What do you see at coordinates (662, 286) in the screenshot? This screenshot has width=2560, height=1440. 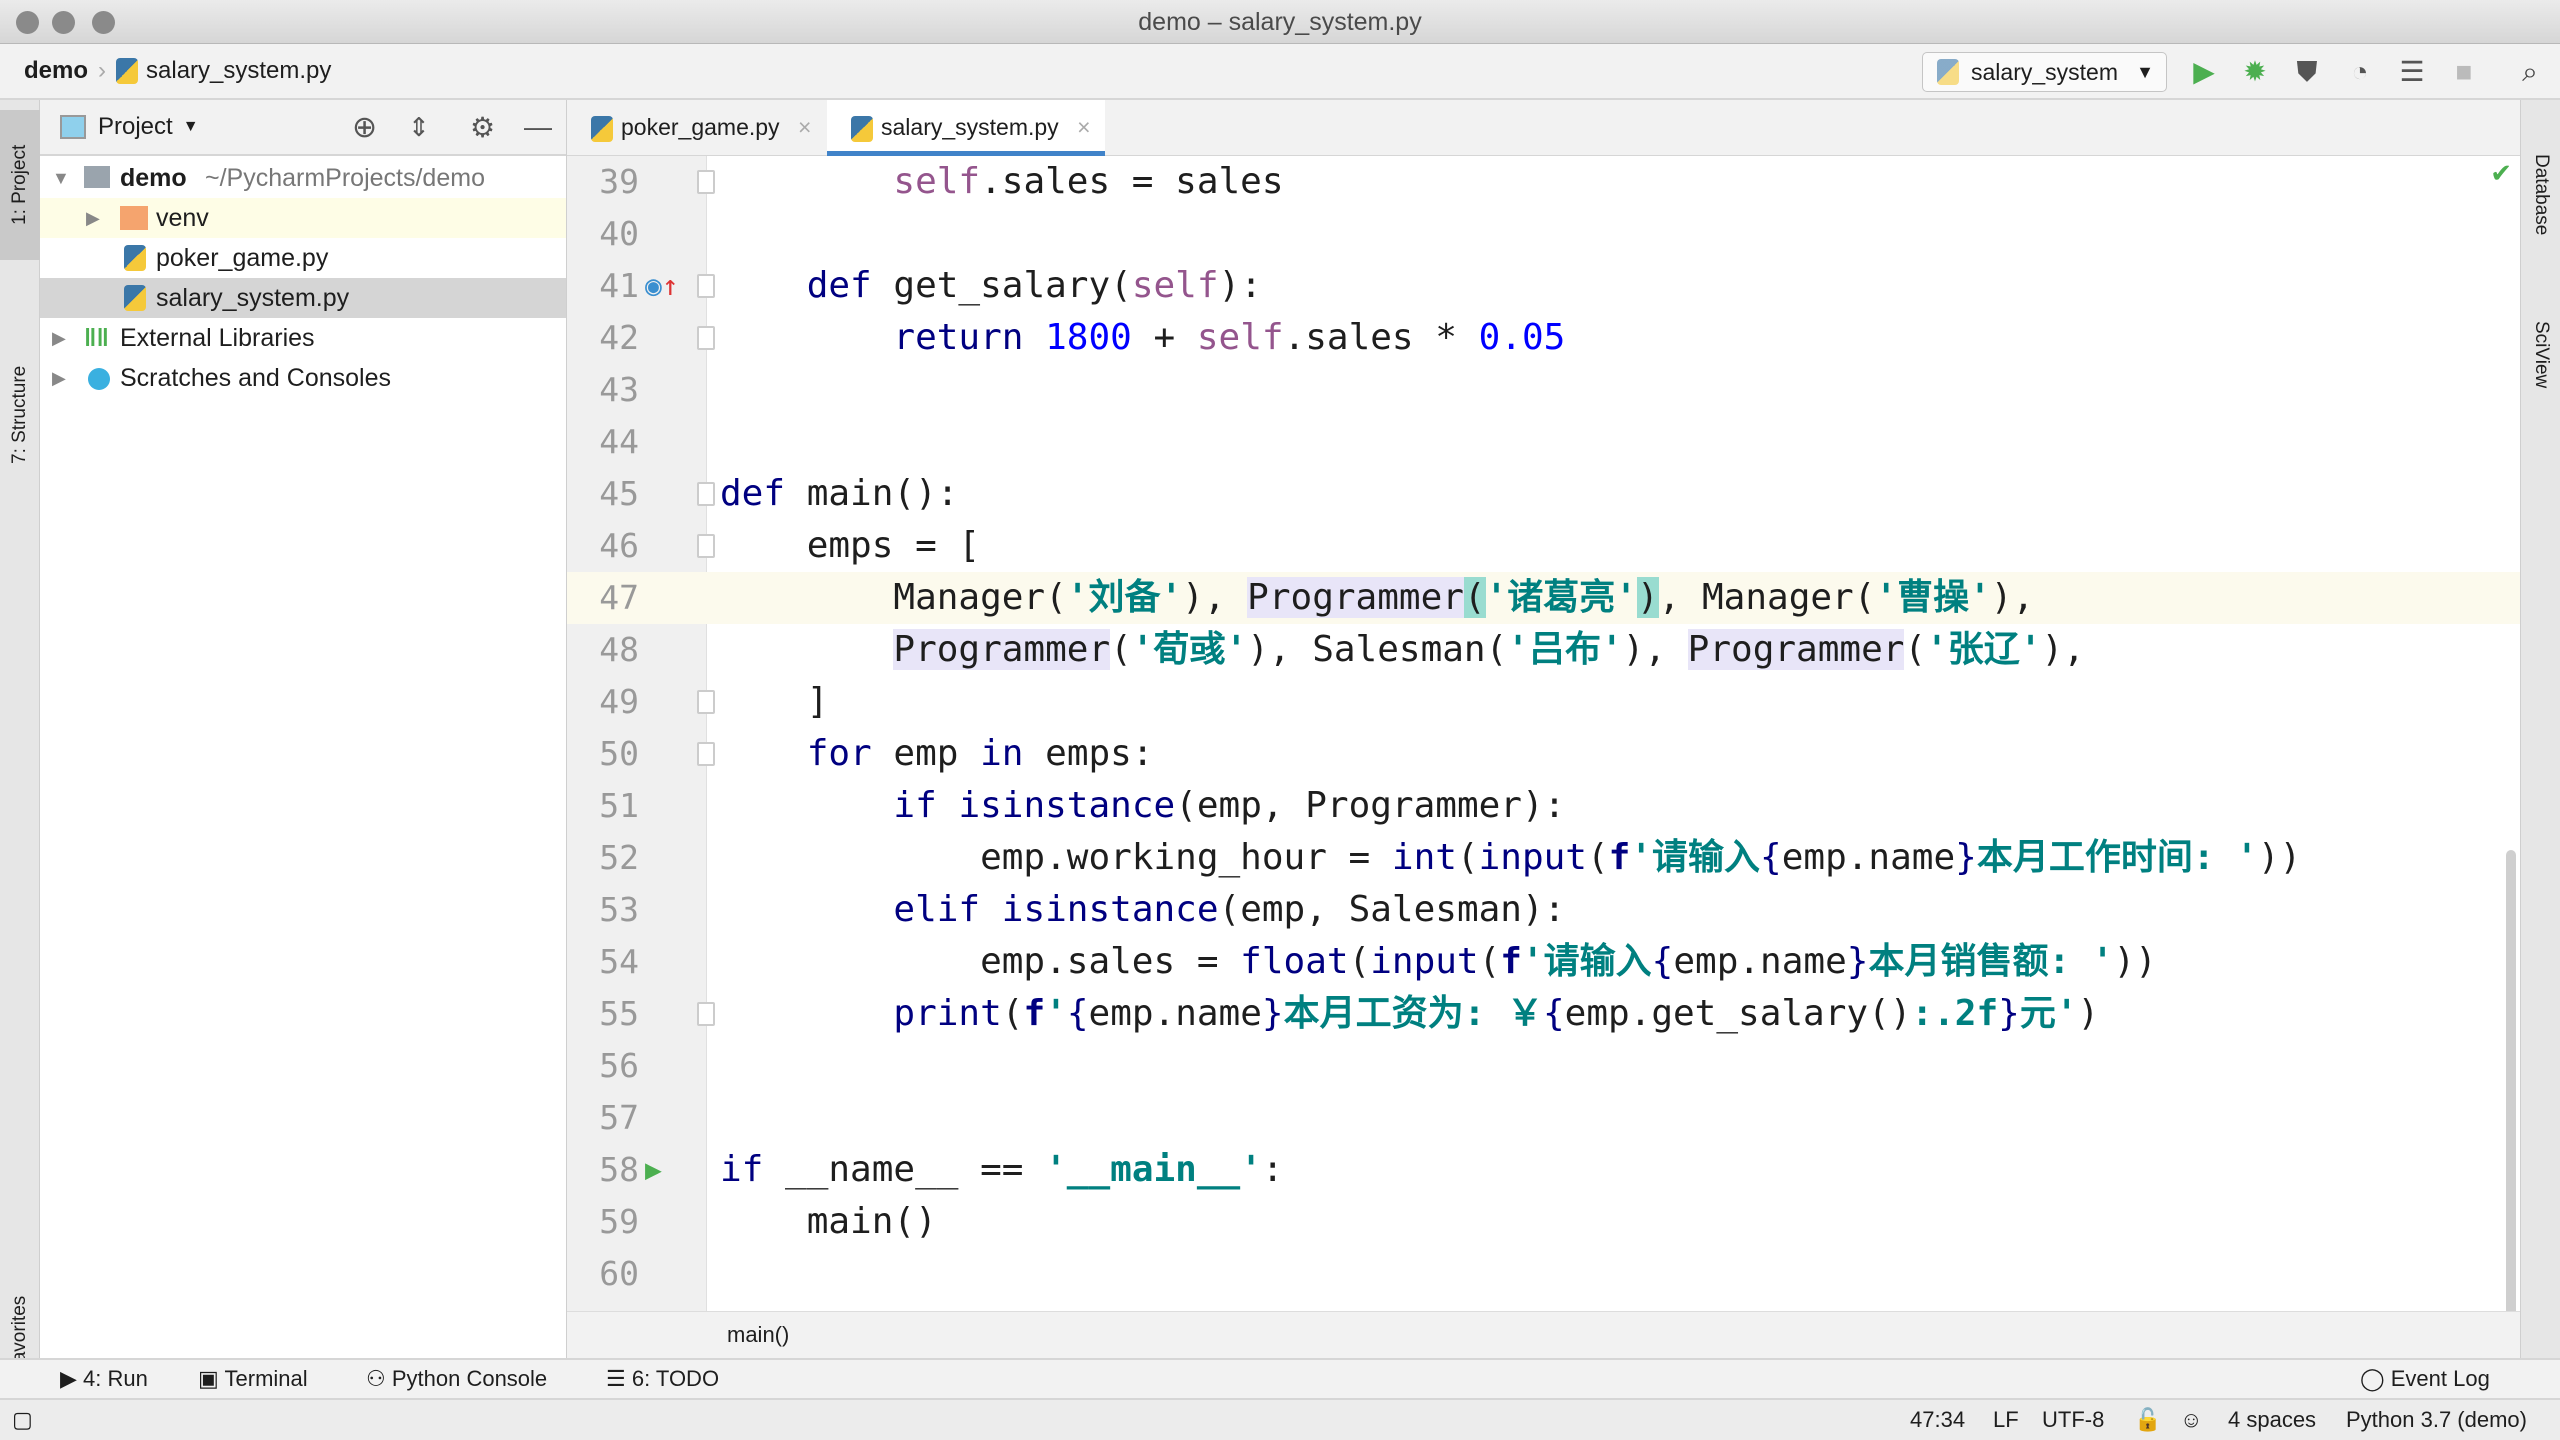 I see `override-method-icon: ◉↑` at bounding box center [662, 286].